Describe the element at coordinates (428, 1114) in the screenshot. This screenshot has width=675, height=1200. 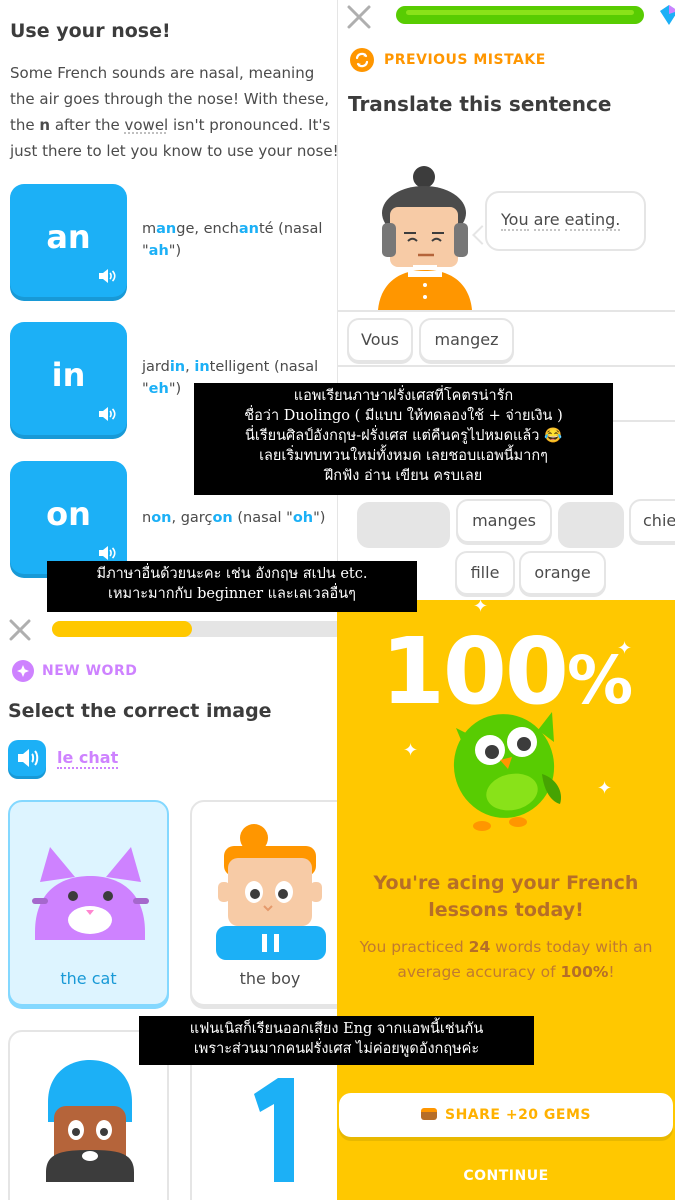
I see `chest-icon` at that location.